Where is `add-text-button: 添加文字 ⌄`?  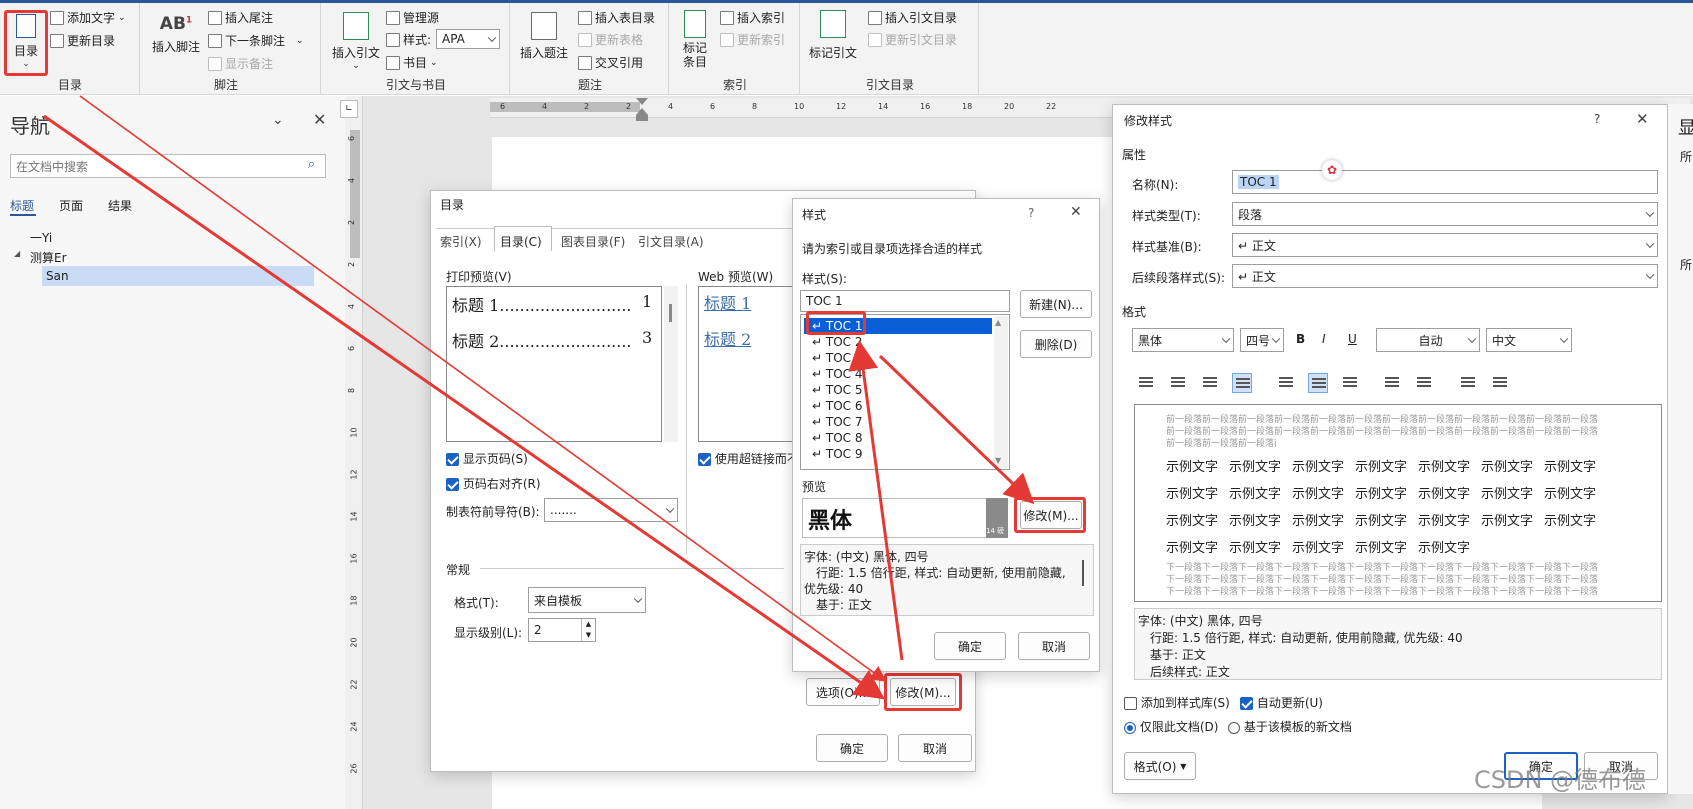 add-text-button: 添加文字 ⌄ is located at coordinates (88, 17).